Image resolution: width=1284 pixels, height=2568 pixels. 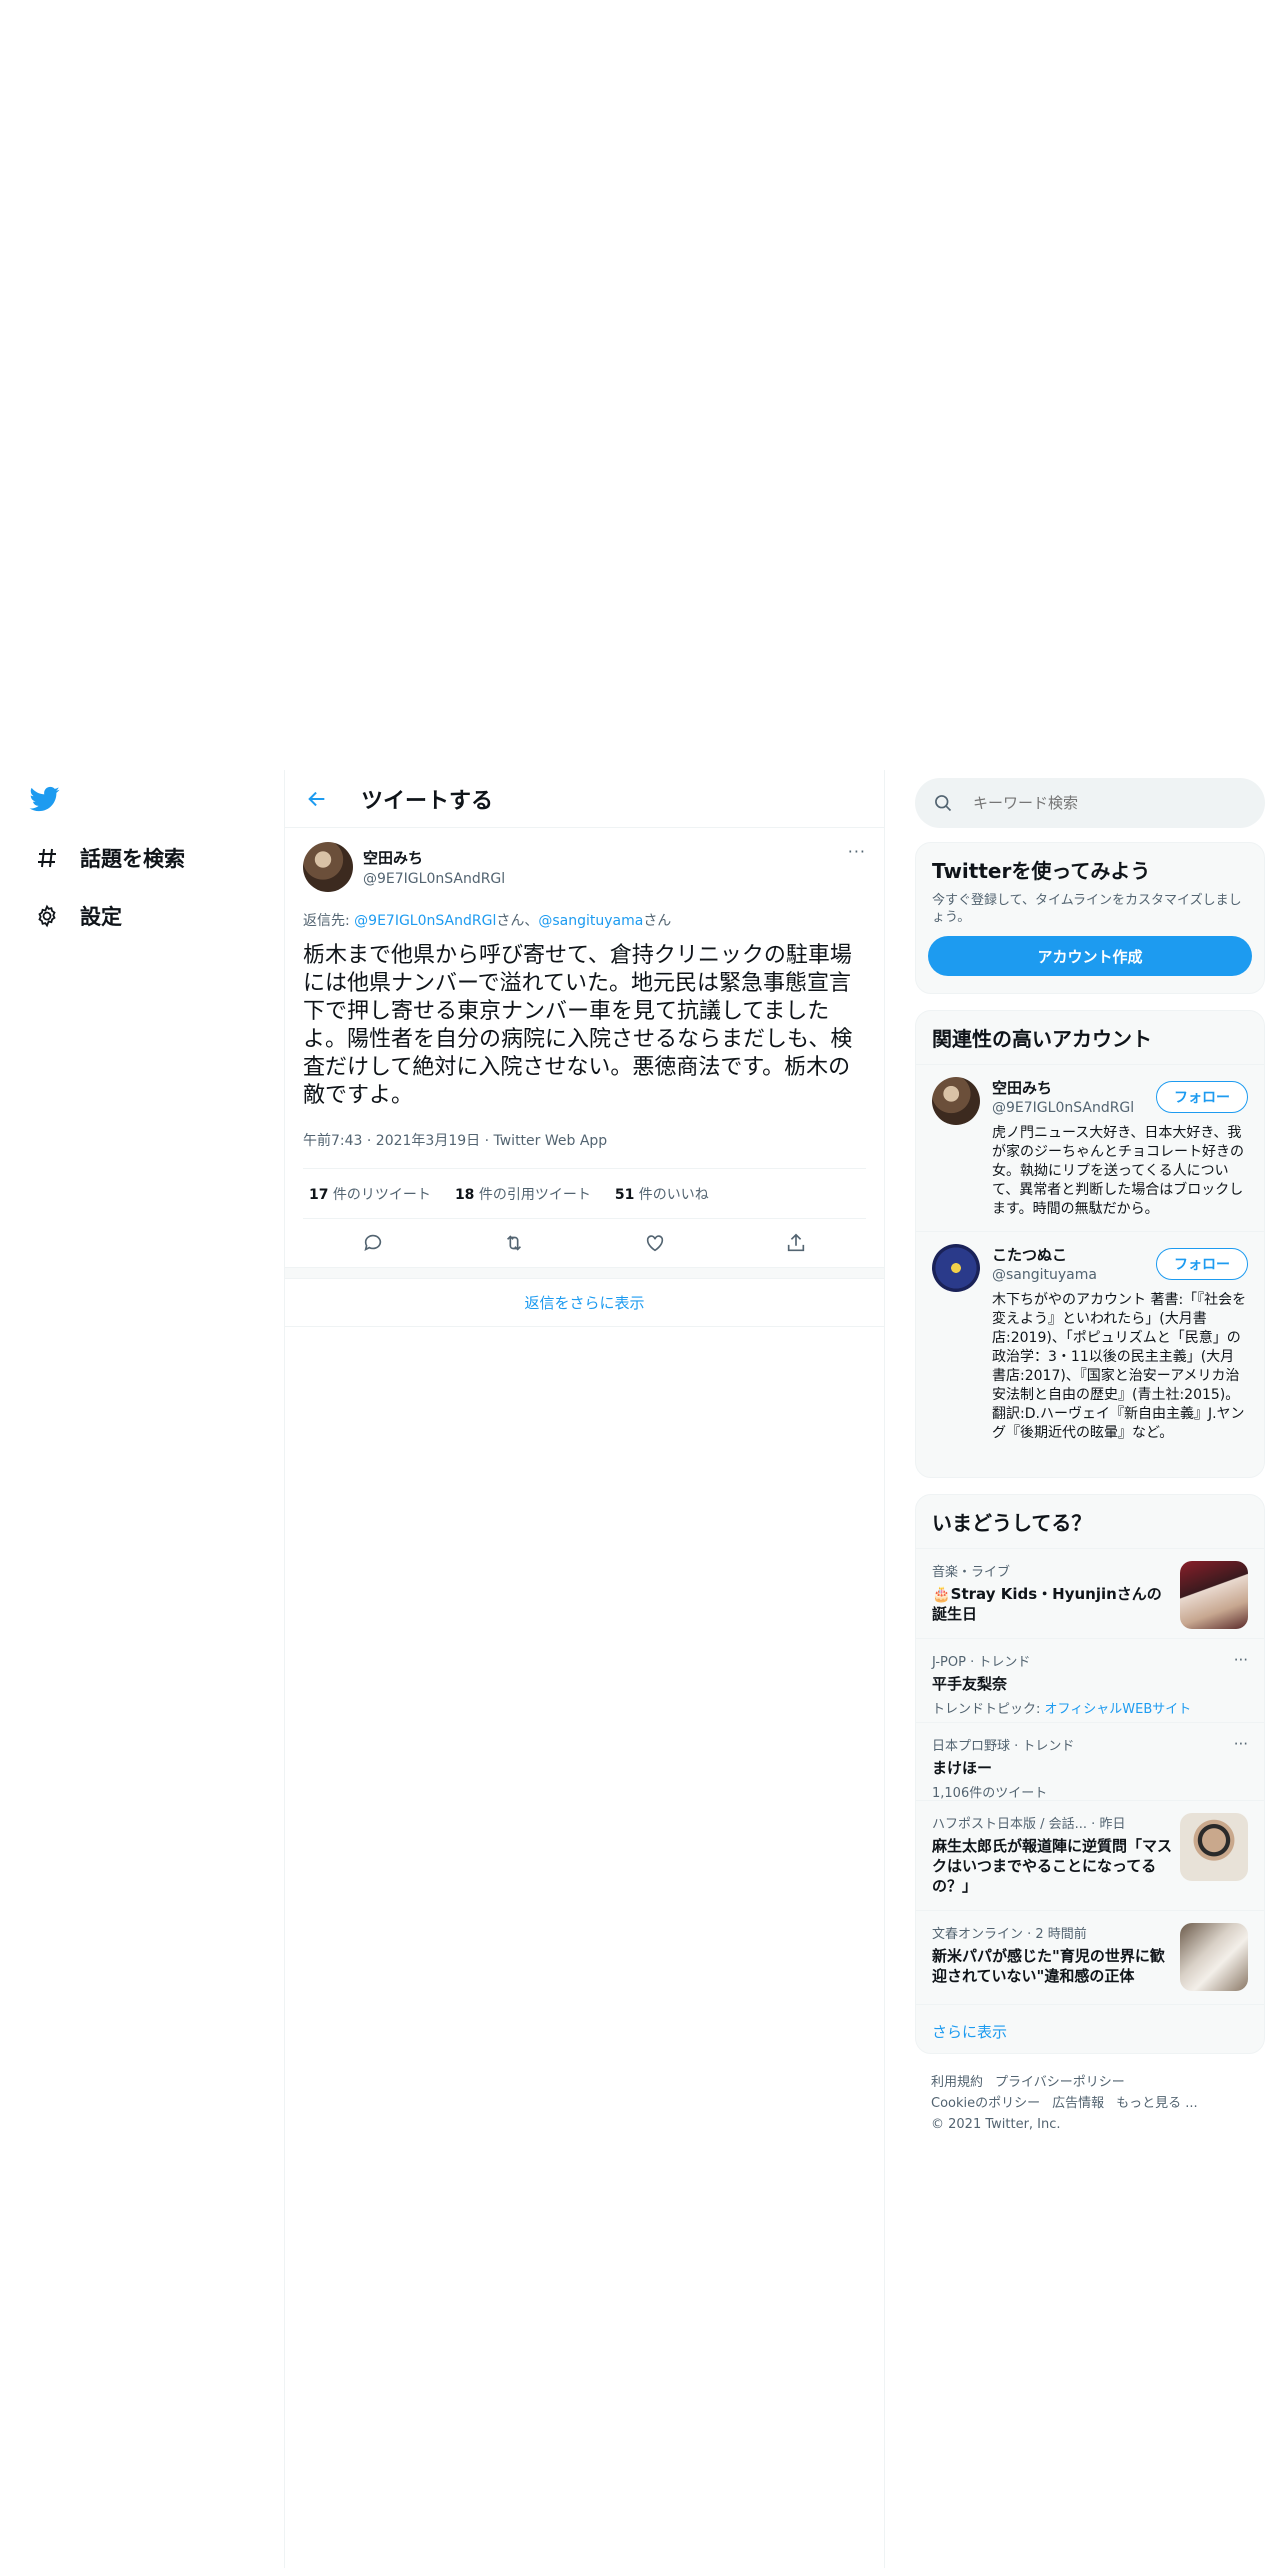 I want to click on nav-settings-label: 設定, so click(x=101, y=917).